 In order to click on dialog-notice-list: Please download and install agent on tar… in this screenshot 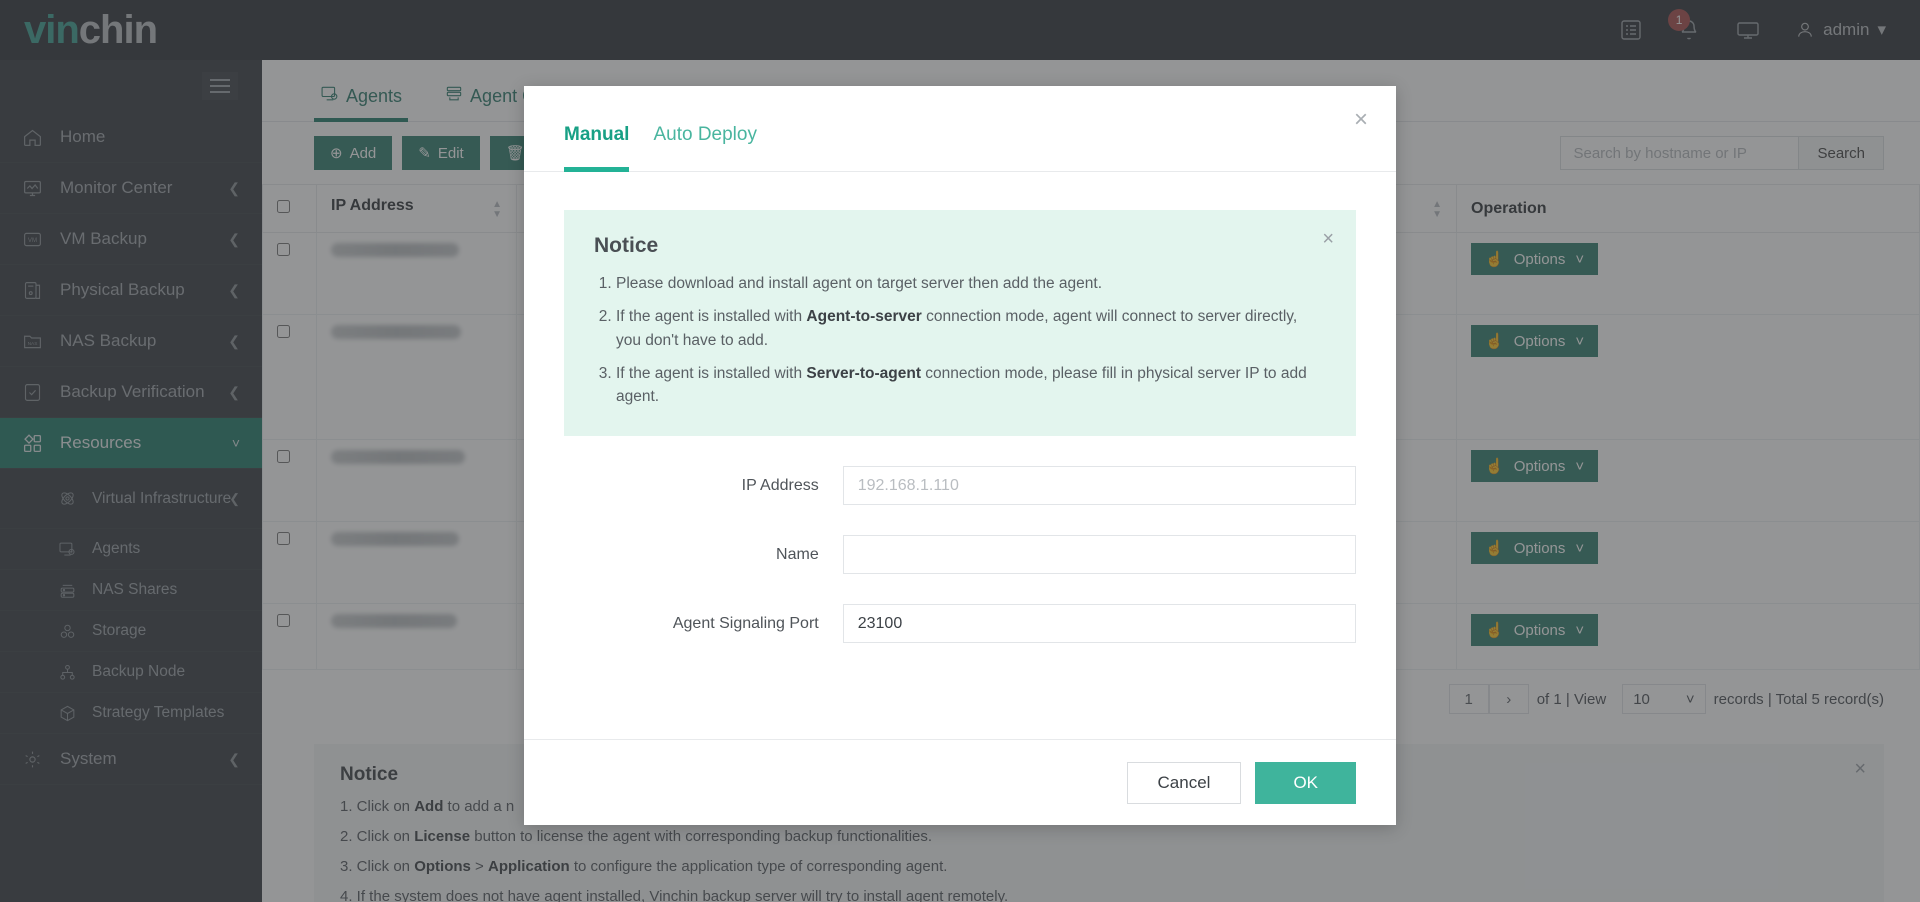, I will do `click(971, 340)`.